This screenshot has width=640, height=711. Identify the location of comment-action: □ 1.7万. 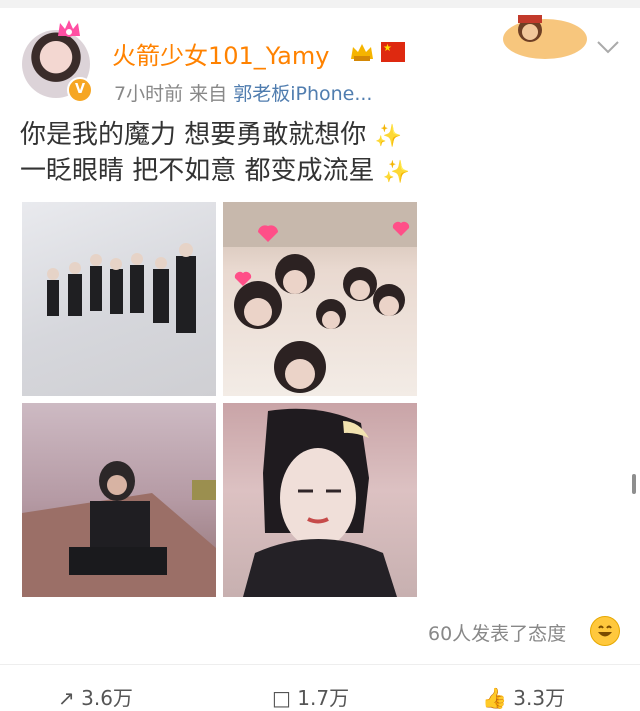
(310, 696).